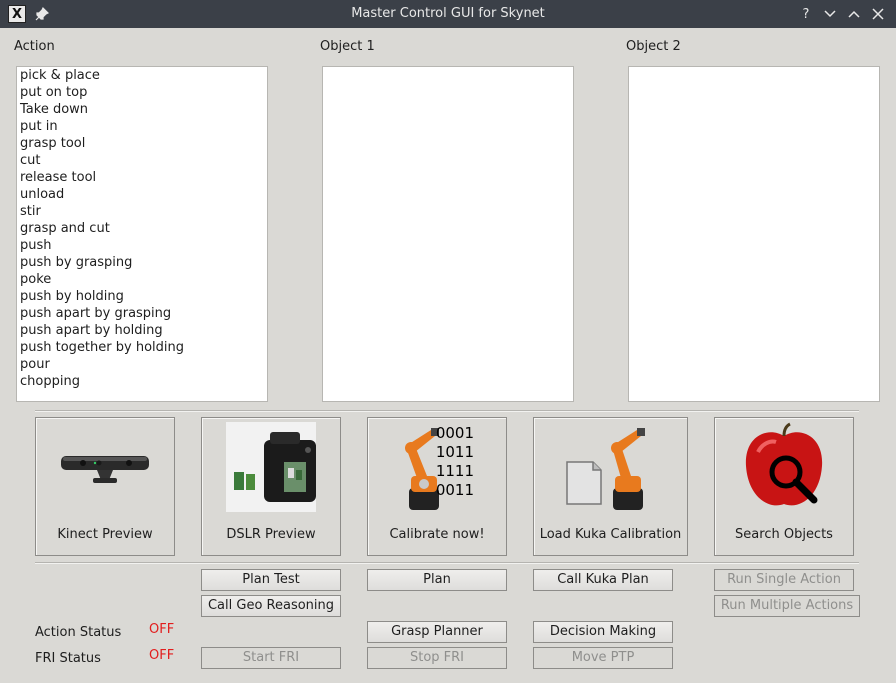 The height and width of the screenshot is (683, 896). What do you see at coordinates (784, 534) in the screenshot?
I see `search-objects-label: Search Objects` at bounding box center [784, 534].